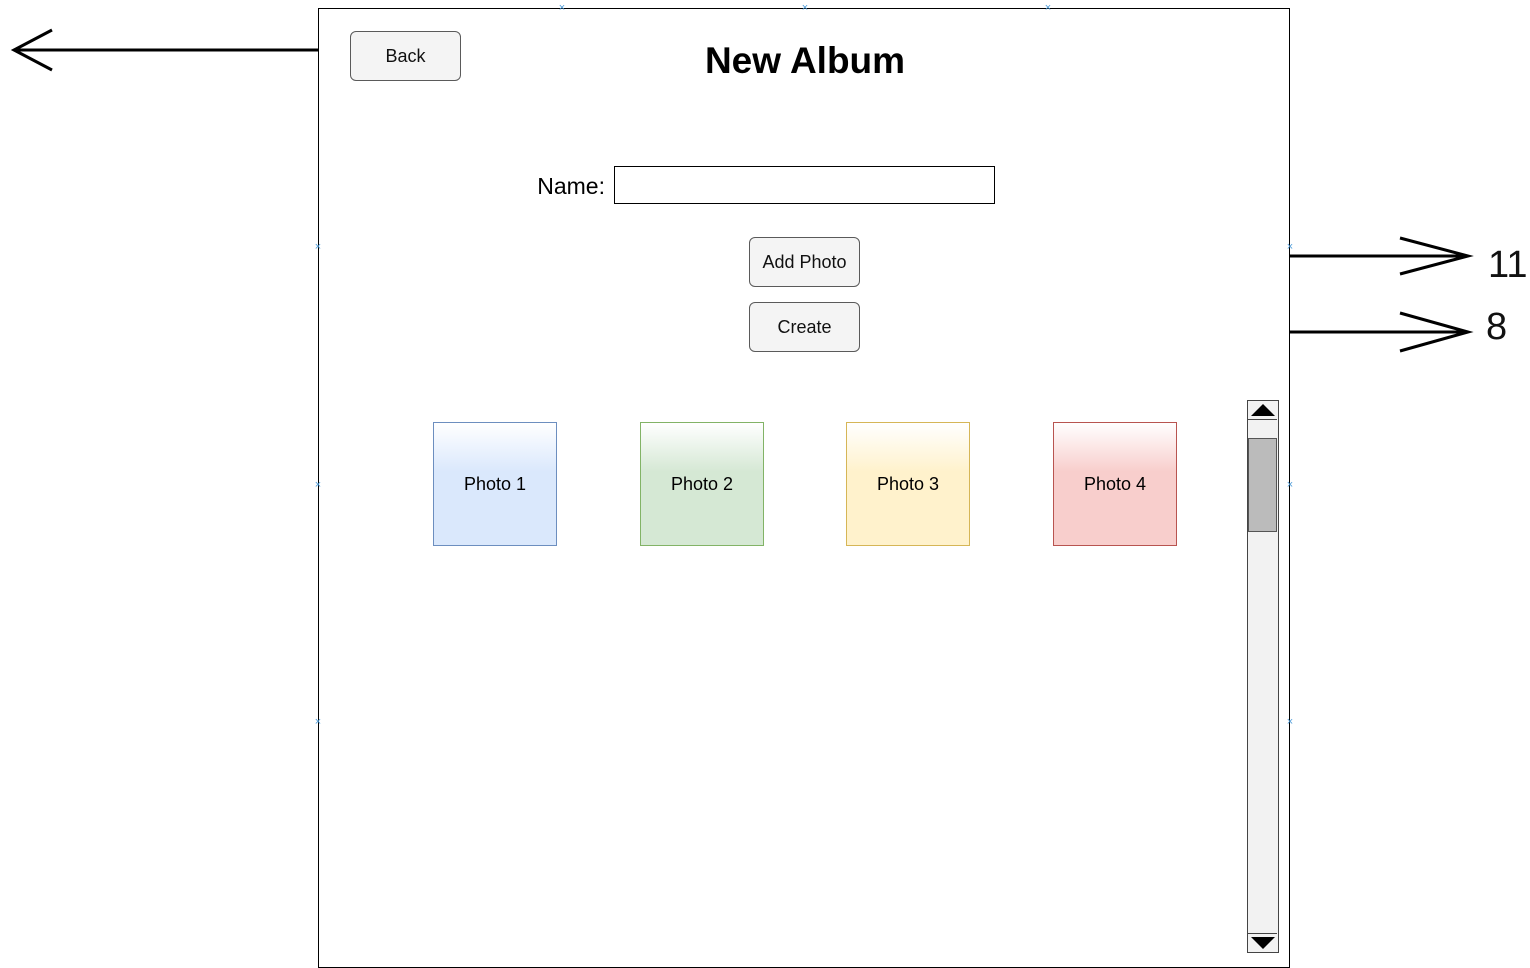 This screenshot has height=968, width=1530. What do you see at coordinates (1262, 410) in the screenshot?
I see `scroll-up-arrow-icon` at bounding box center [1262, 410].